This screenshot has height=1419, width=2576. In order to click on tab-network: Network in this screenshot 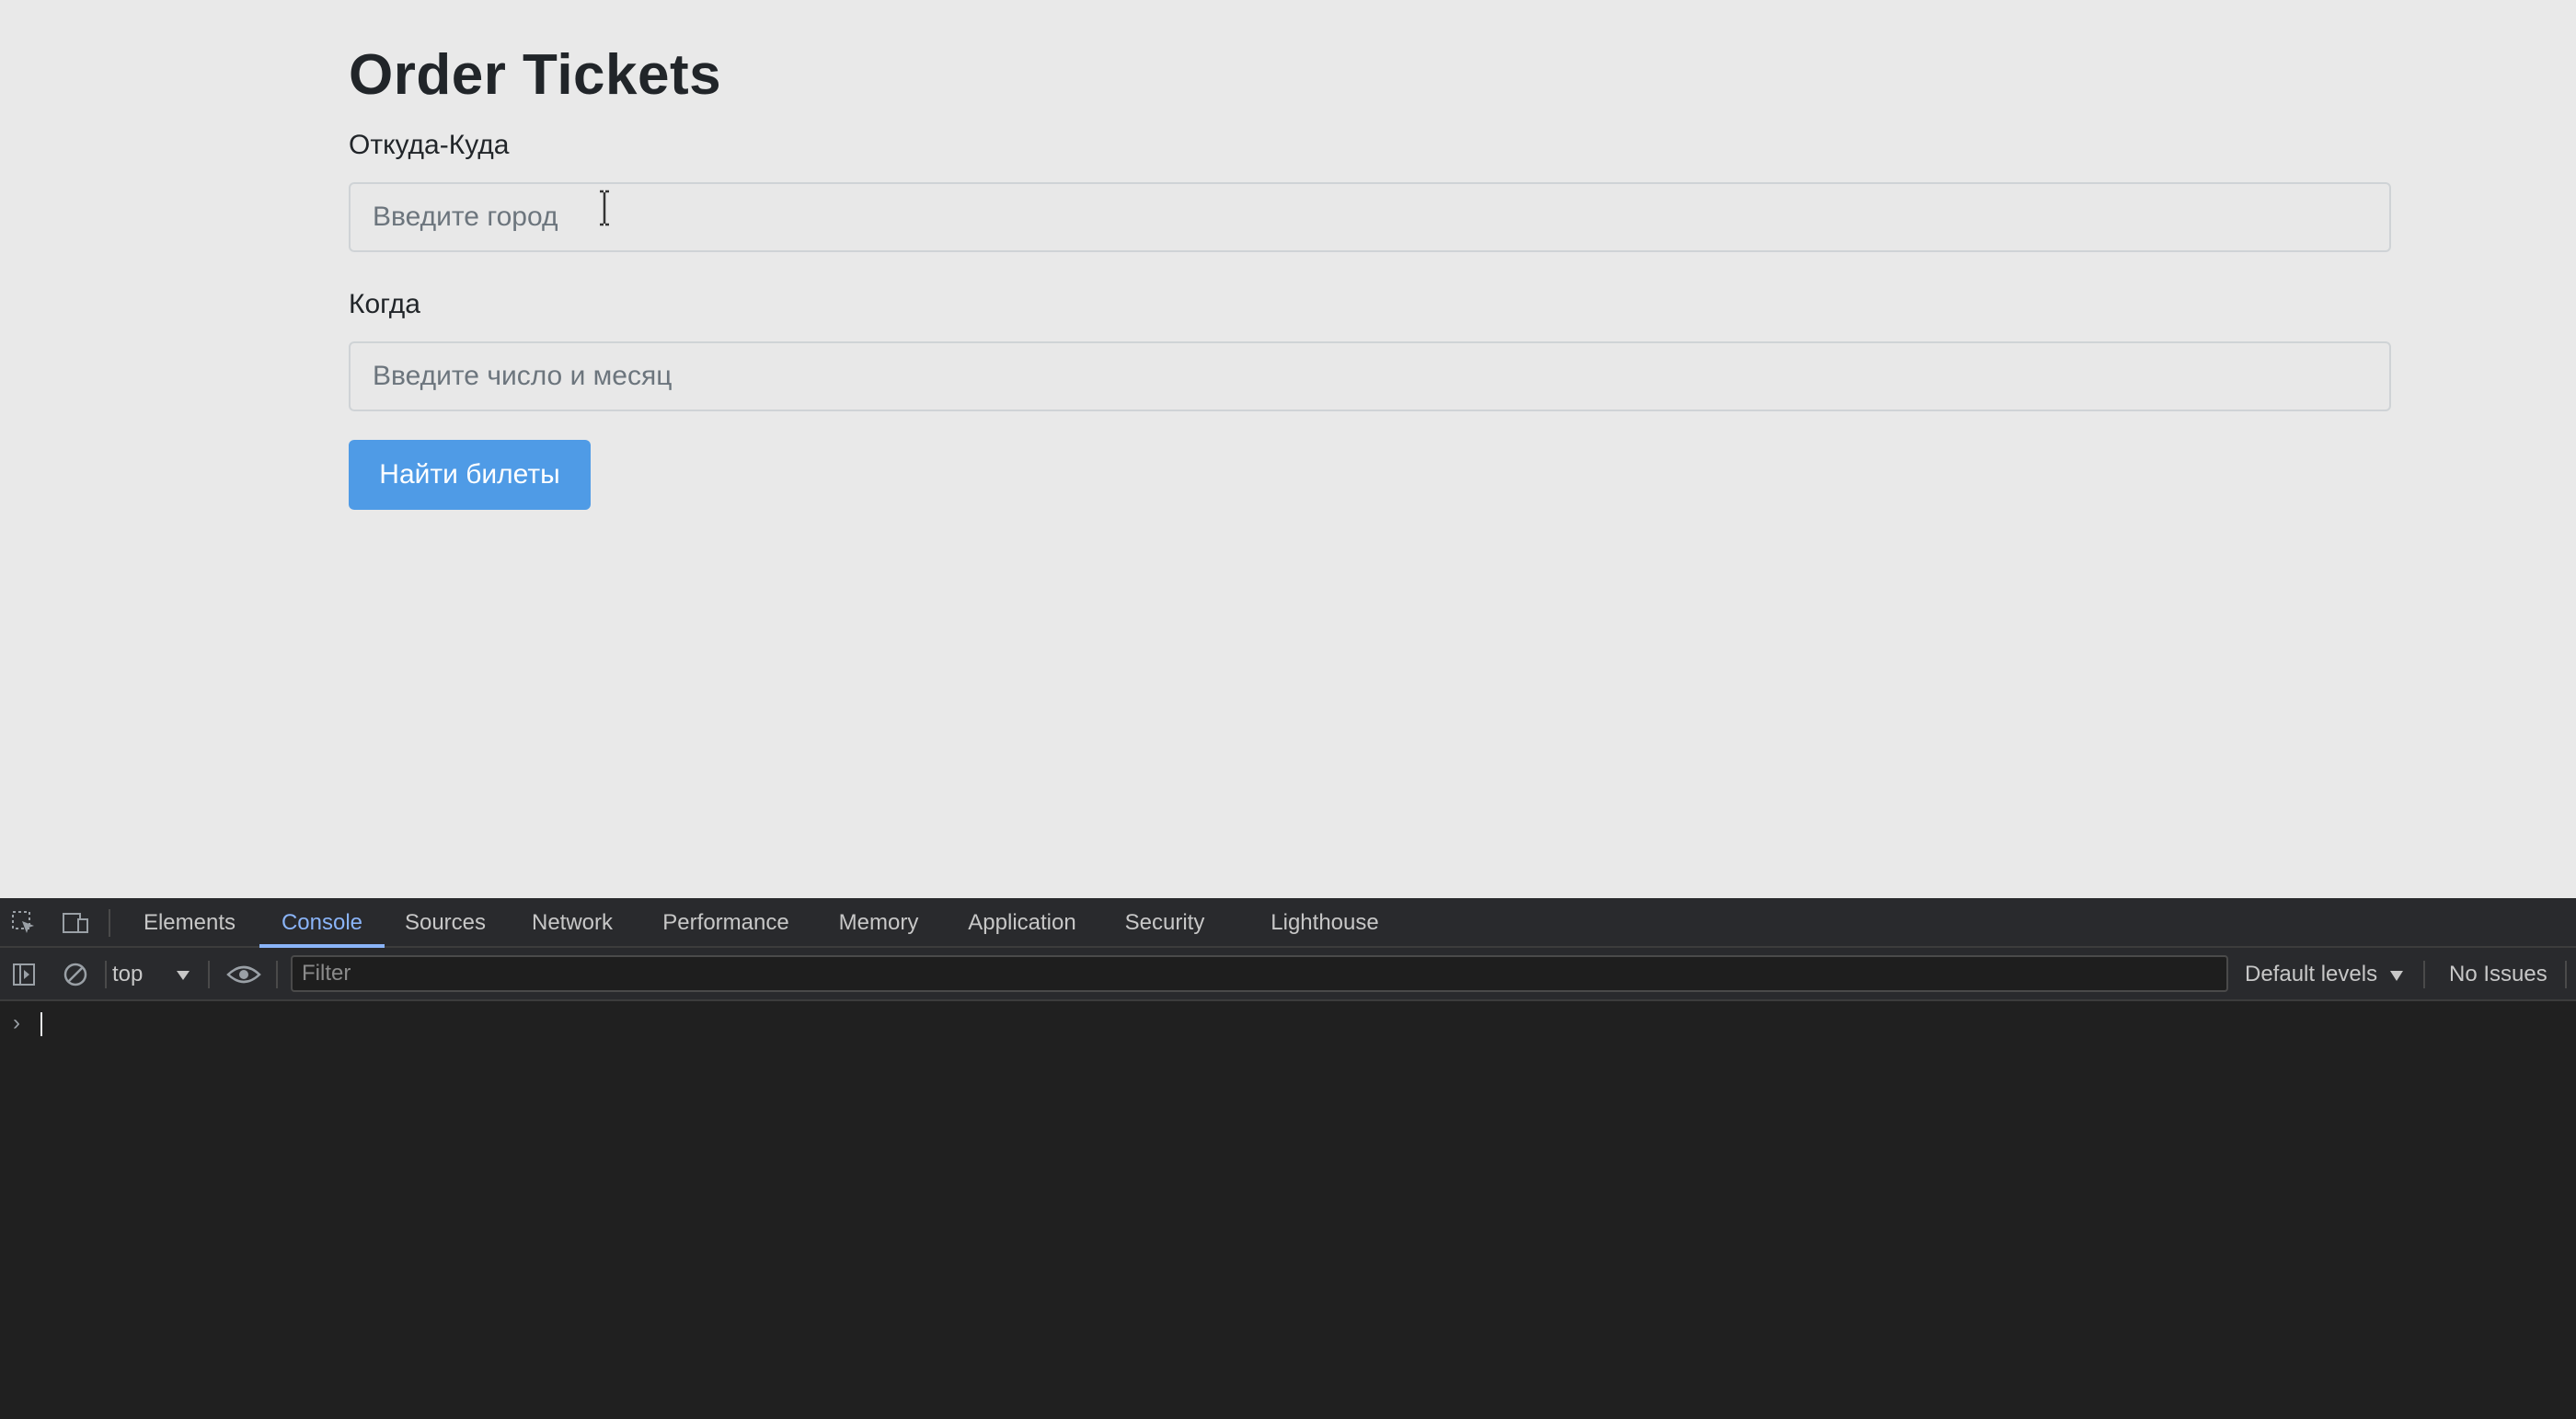, I will do `click(572, 923)`.